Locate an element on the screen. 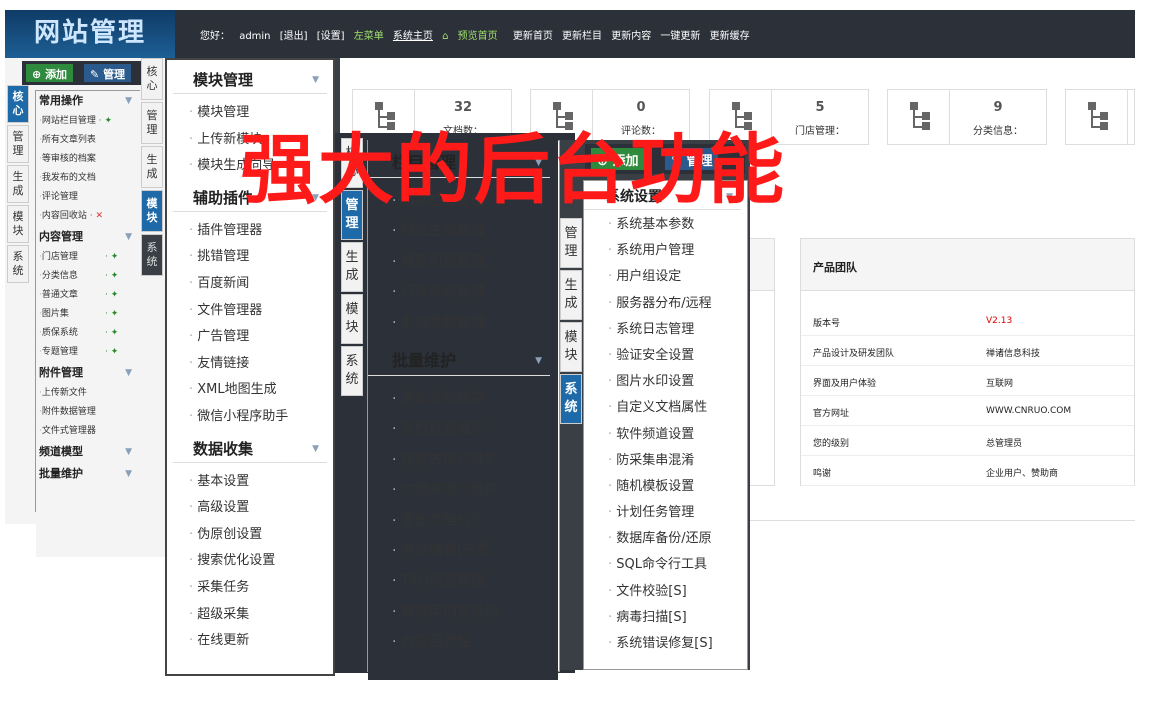  menu-item: · 系统参数管理 is located at coordinates (463, 323).